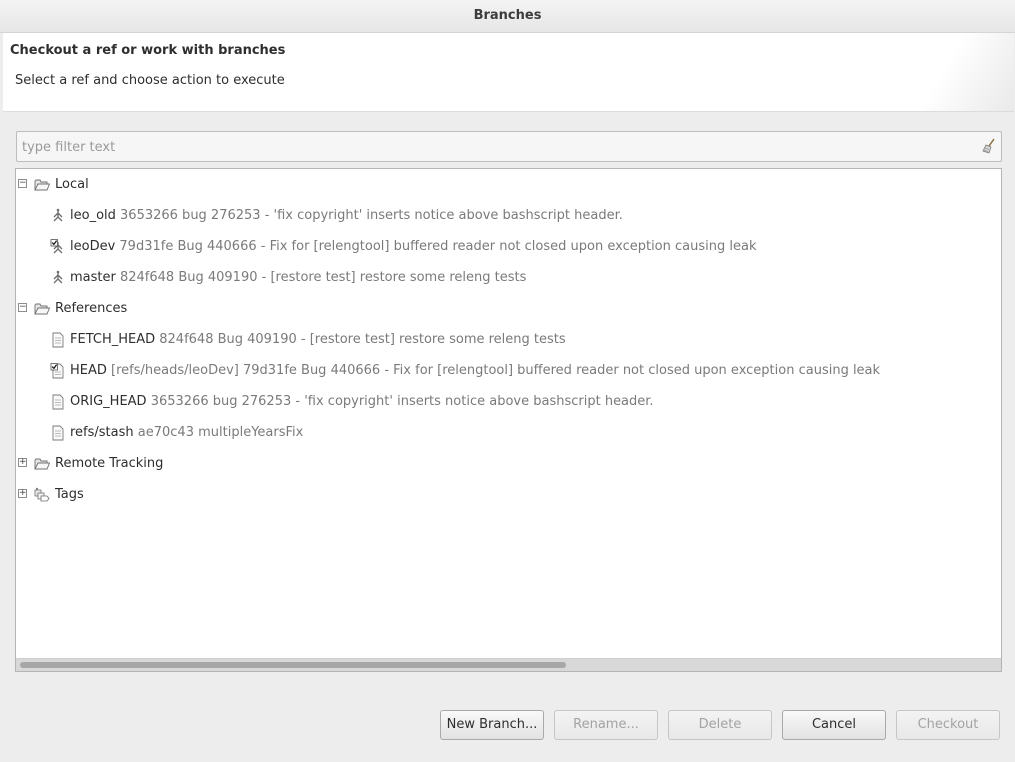 This screenshot has width=1015, height=762. I want to click on horizontal-scrollbar, so click(508, 664).